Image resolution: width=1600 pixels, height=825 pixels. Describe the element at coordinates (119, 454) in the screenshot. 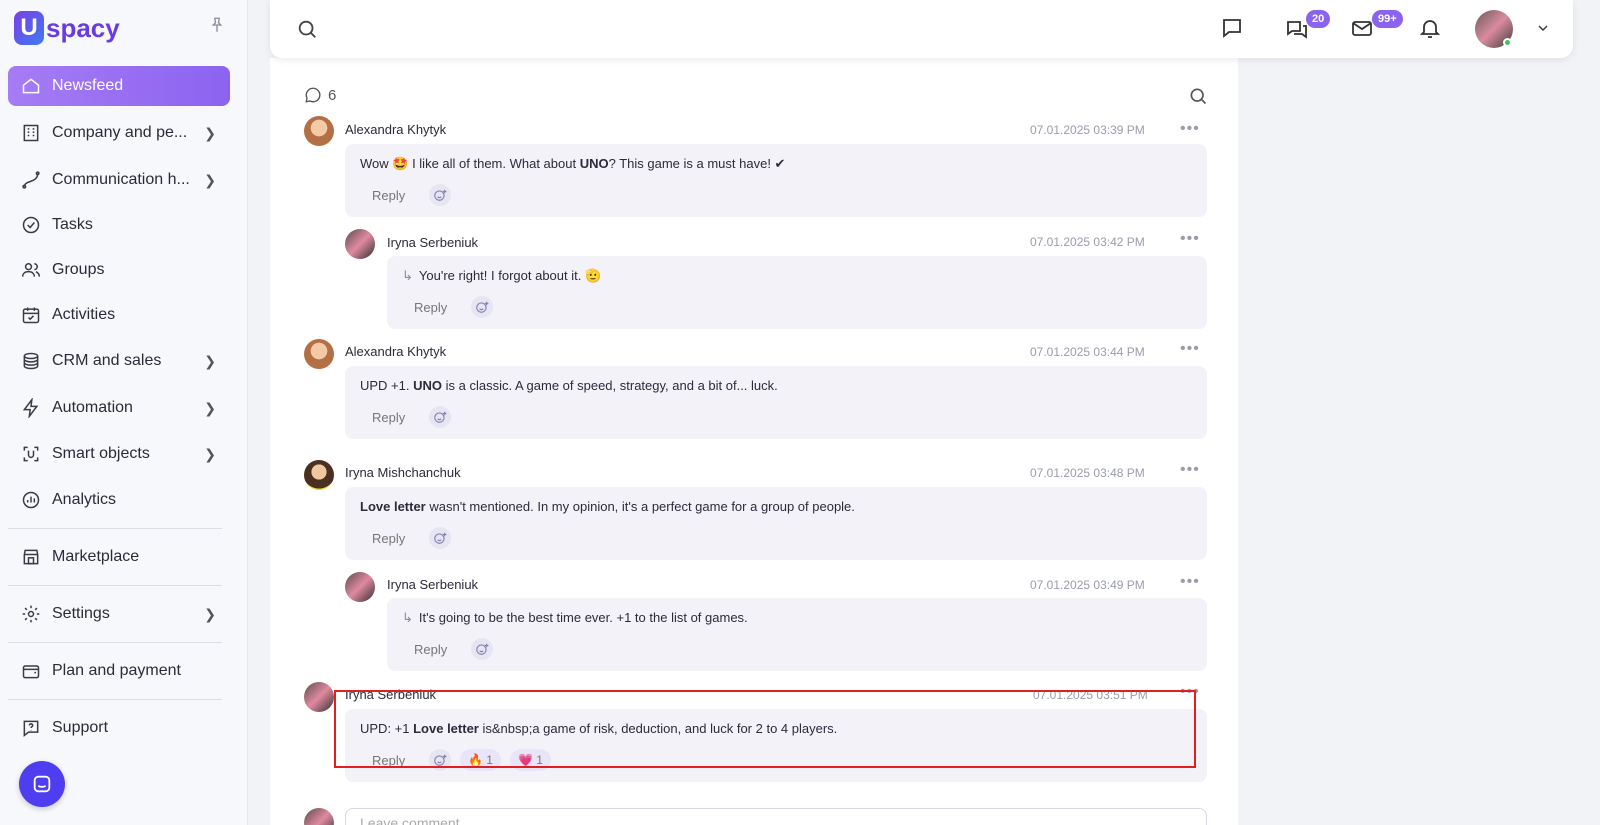

I see `sidebar-item-smart-objects: Smart objects ❯` at that location.